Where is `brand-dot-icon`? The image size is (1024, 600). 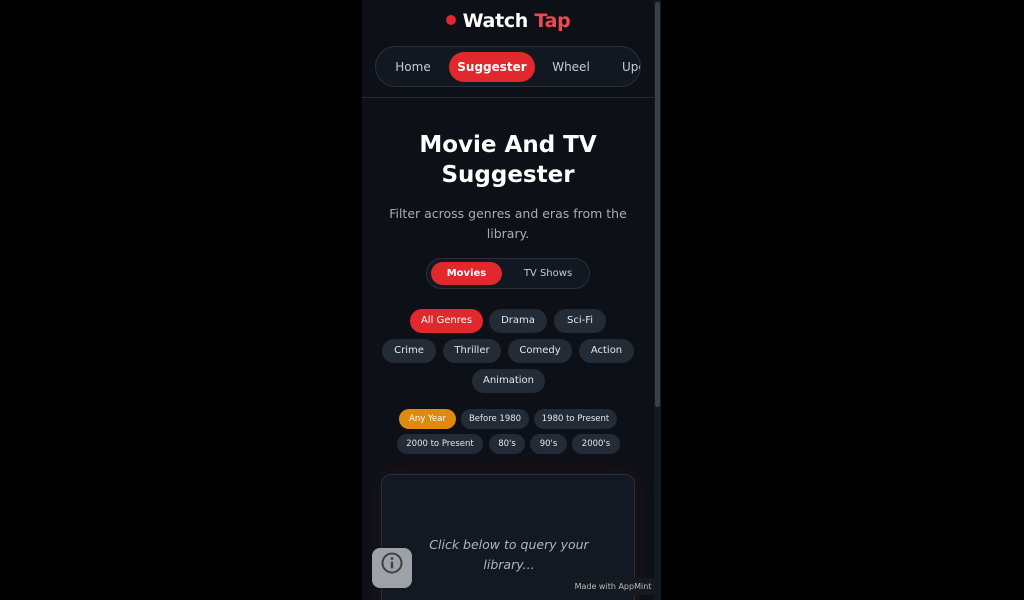
brand-dot-icon is located at coordinates (450, 20).